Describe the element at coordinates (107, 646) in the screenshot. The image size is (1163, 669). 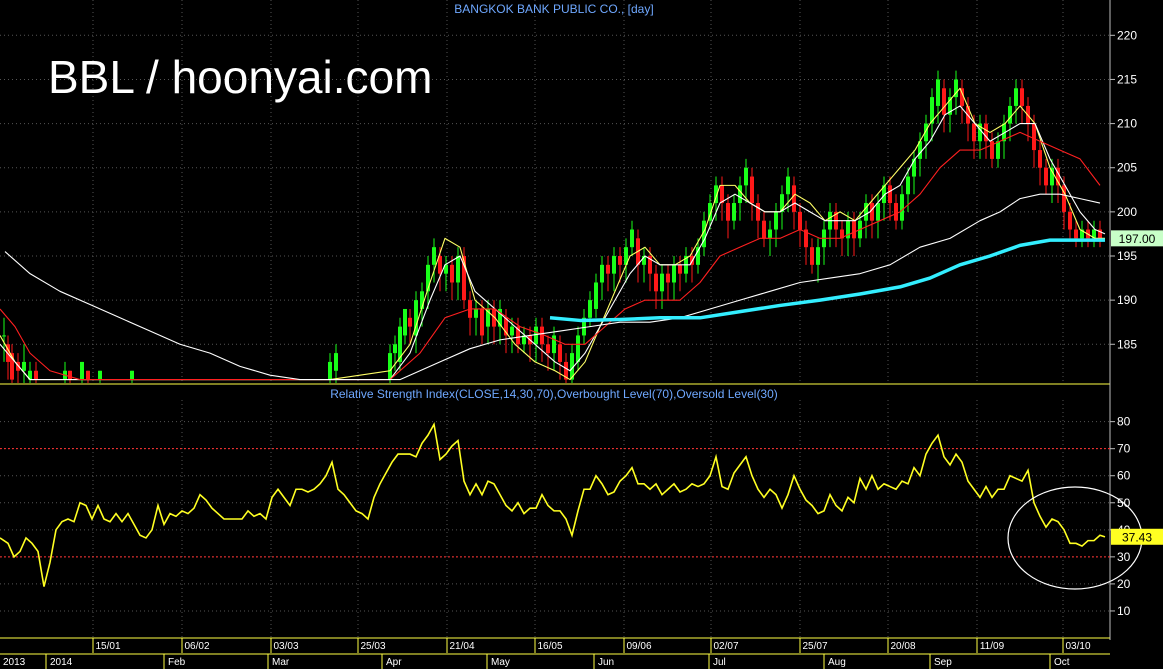
I see `date-tick-label: 15/01` at that location.